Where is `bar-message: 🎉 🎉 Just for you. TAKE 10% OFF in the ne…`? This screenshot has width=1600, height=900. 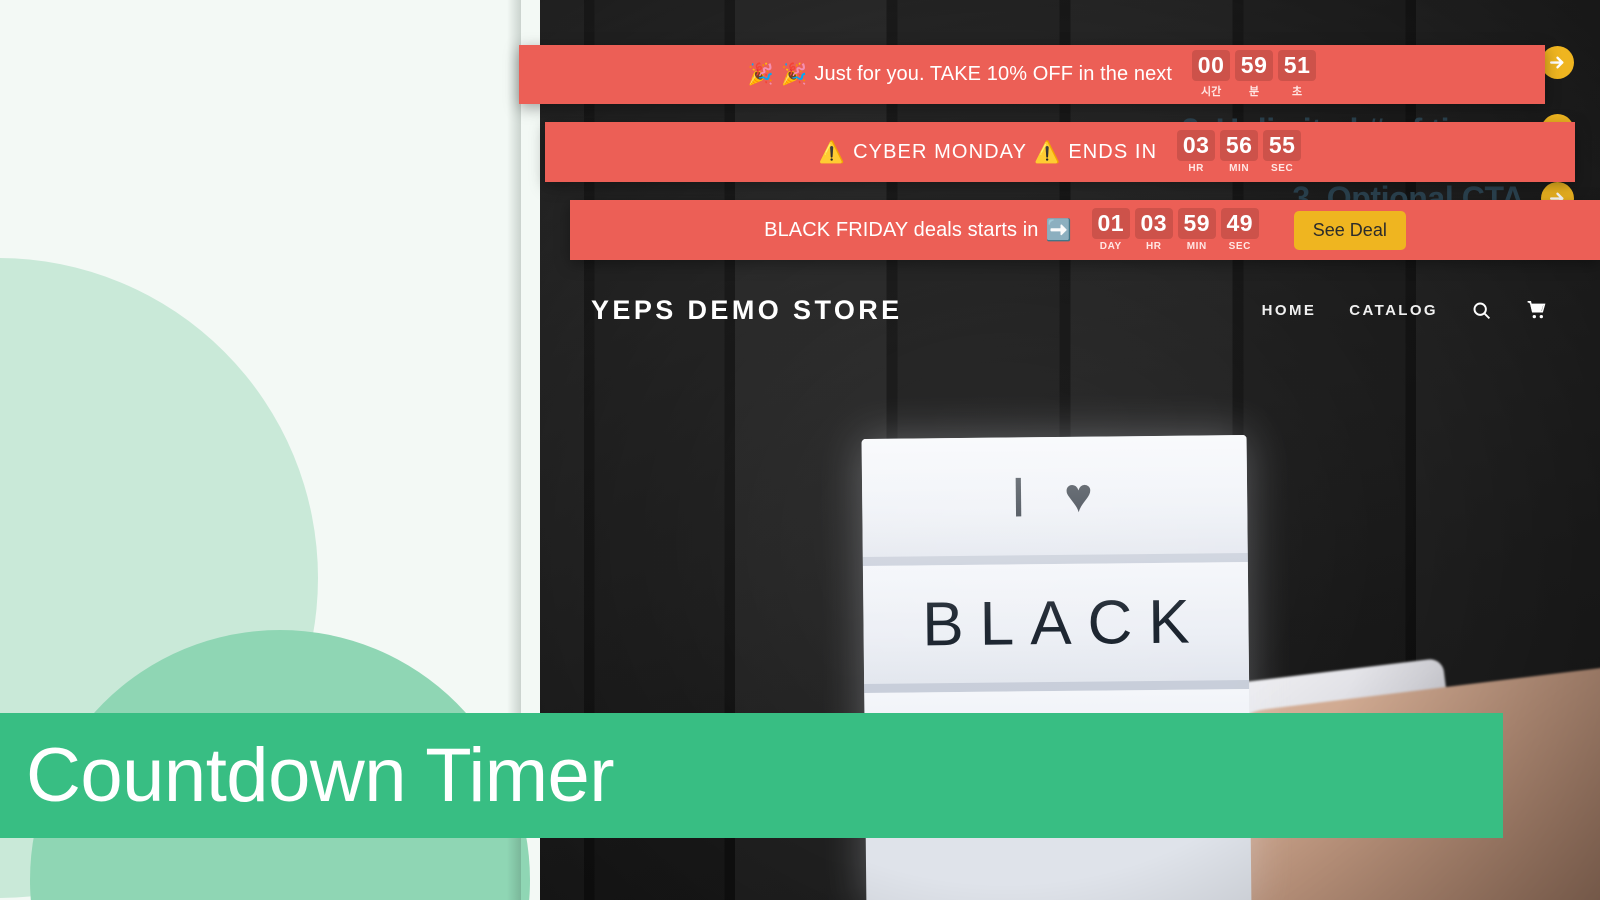 bar-message: 🎉 🎉 Just for you. TAKE 10% OFF in the ne… is located at coordinates (960, 74).